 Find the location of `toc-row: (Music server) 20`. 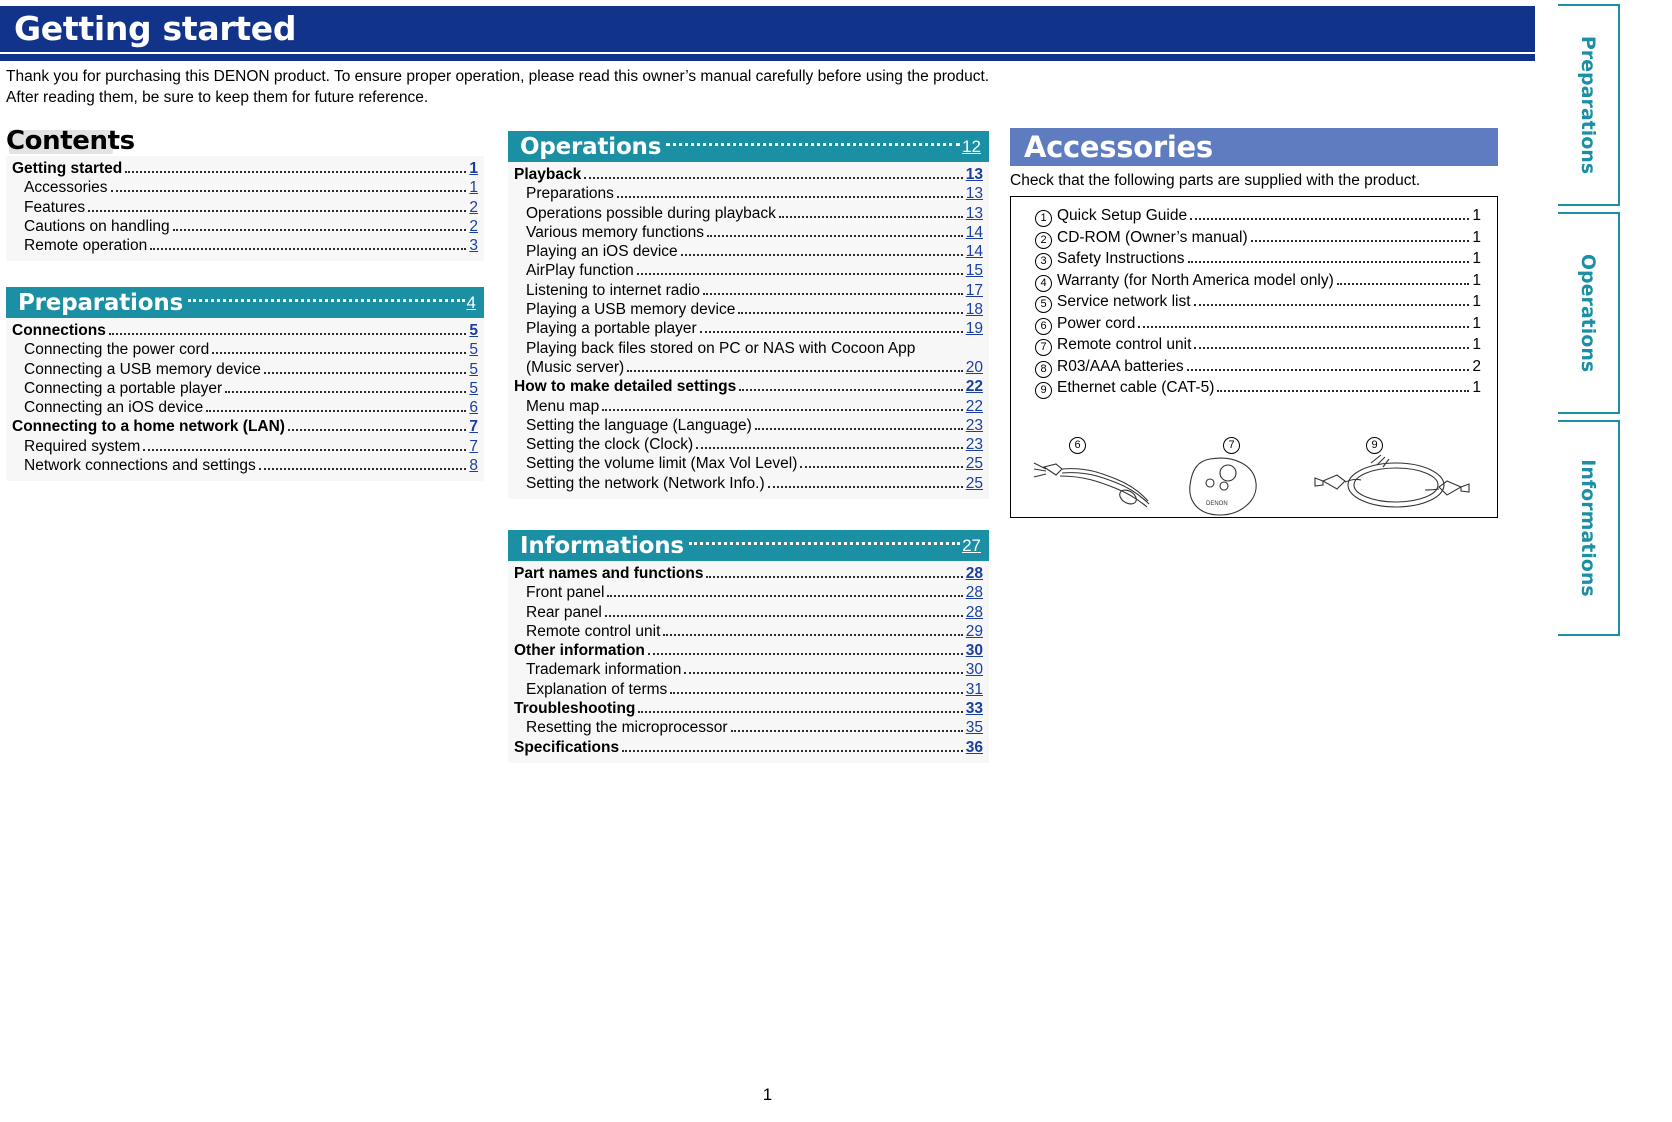

toc-row: (Music server) 20 is located at coordinates (748, 368).